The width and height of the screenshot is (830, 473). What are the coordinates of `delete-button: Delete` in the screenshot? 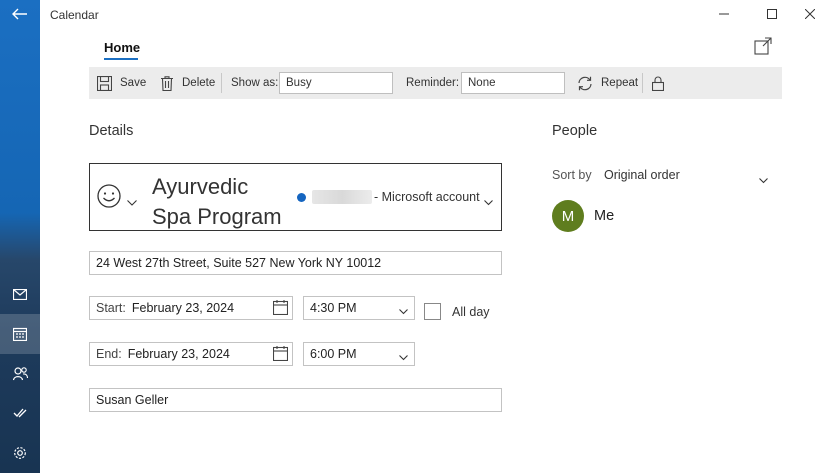 It's located at (187, 83).